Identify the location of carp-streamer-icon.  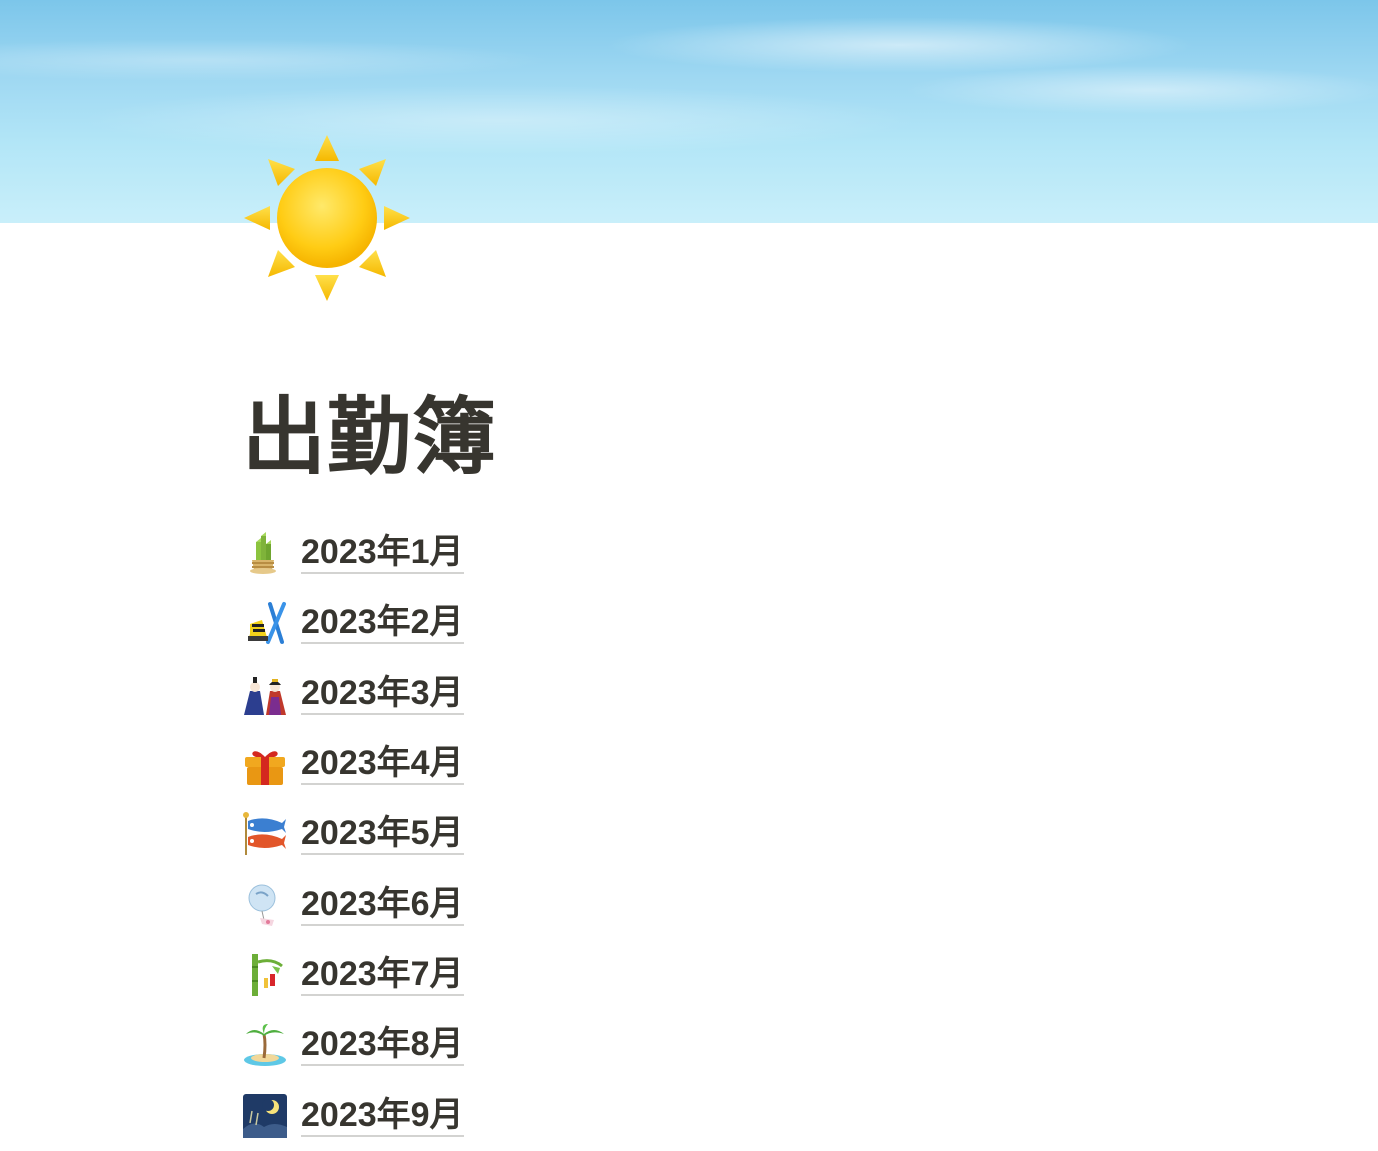
(265, 834).